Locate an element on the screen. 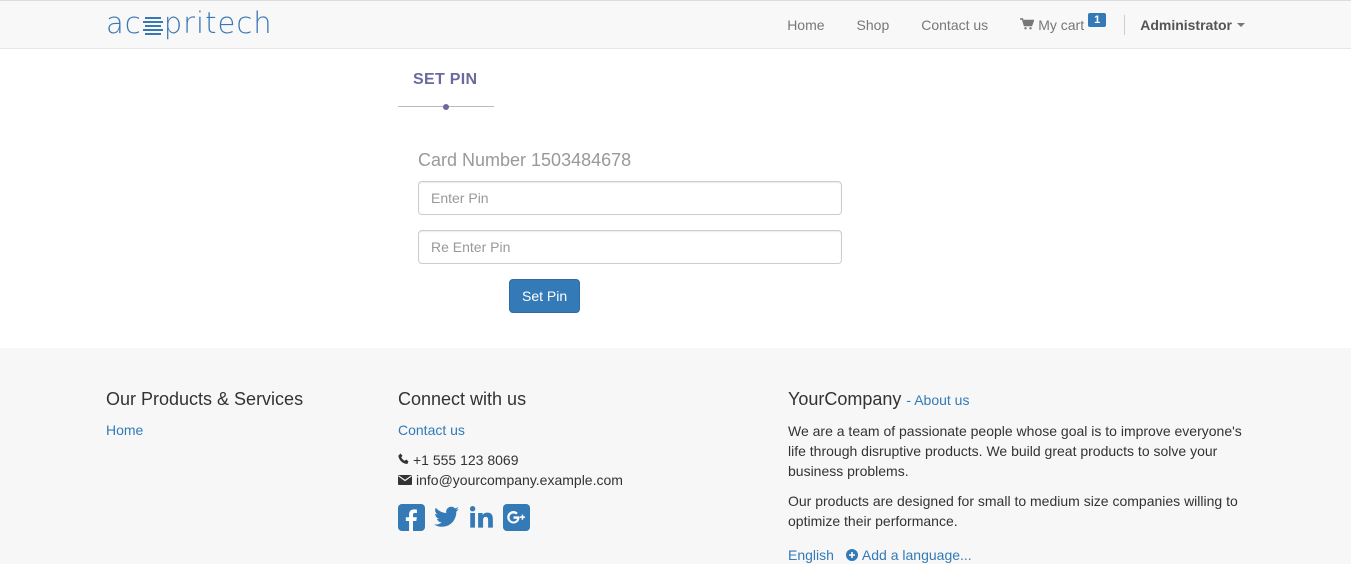  user-name: Administrator is located at coordinates (1186, 25).